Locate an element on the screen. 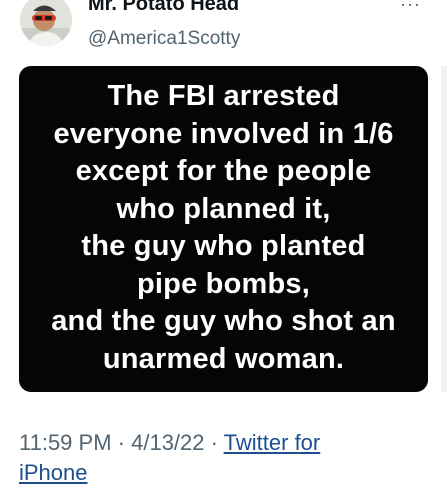 Image resolution: width=447 pixels, height=500 pixels. image-text-line: except for the people is located at coordinates (223, 171).